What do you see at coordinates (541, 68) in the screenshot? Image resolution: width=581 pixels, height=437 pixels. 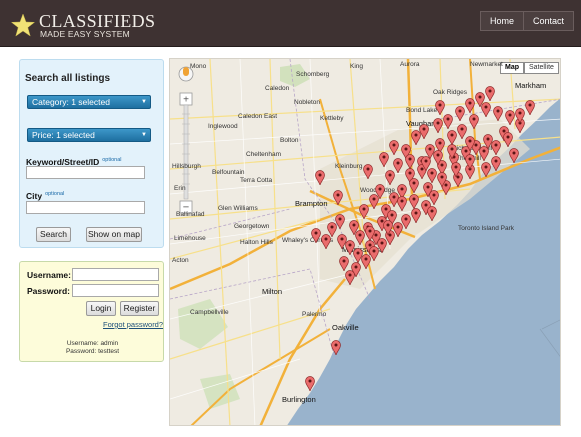 I see `map-type-satellite-button: Satellite` at bounding box center [541, 68].